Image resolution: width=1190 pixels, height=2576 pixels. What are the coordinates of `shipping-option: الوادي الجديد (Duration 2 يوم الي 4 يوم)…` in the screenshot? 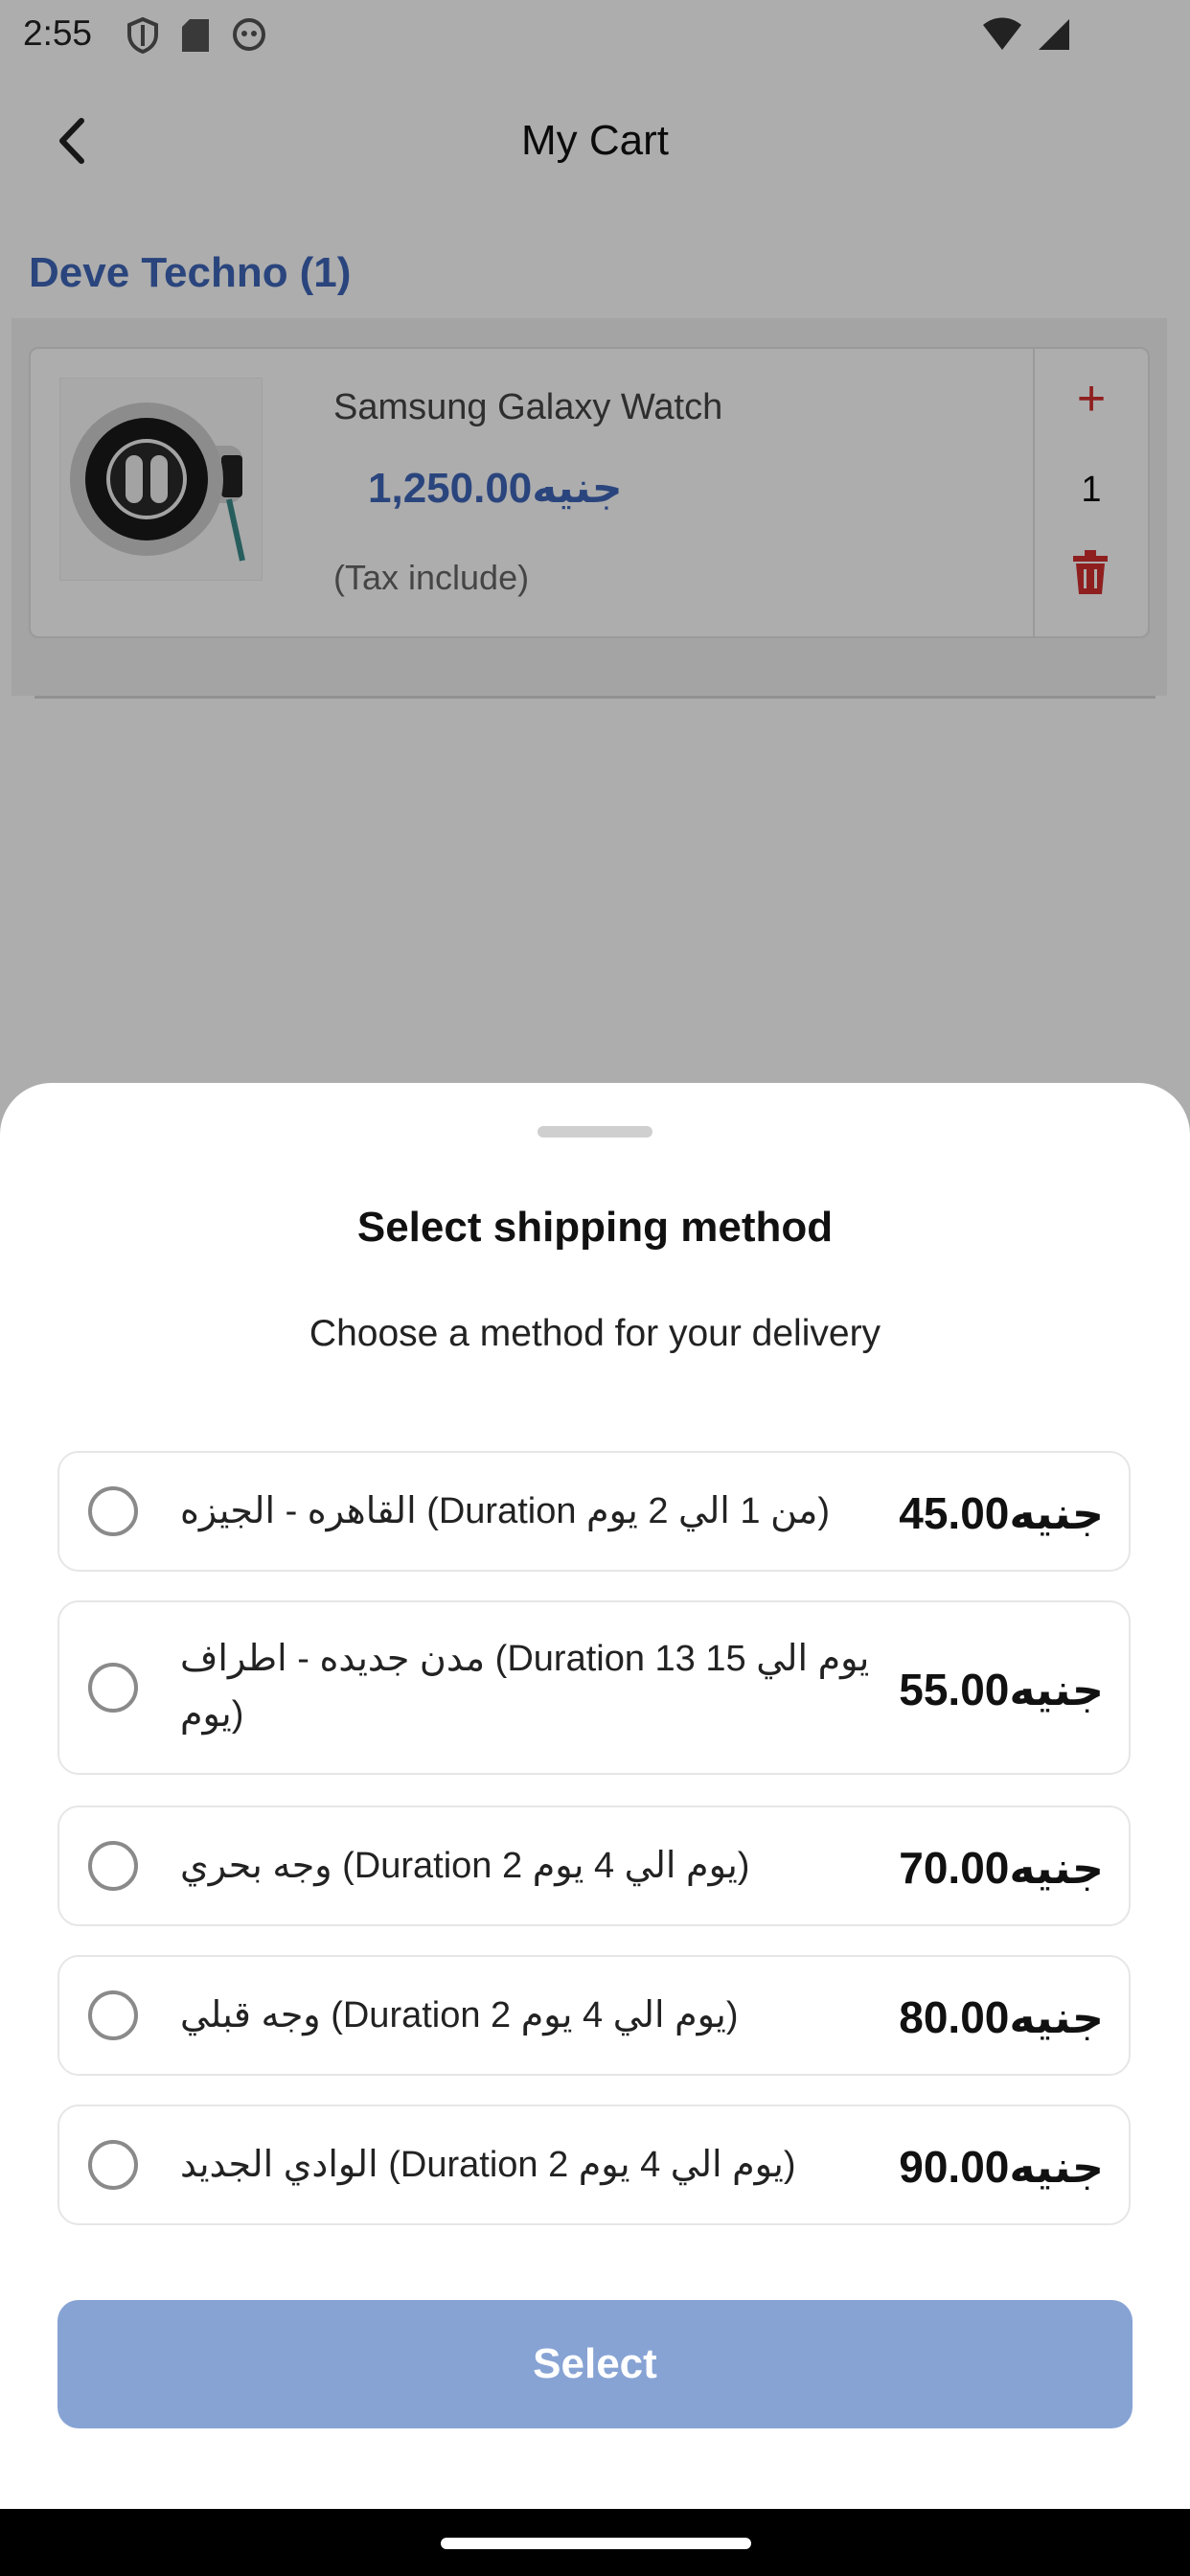 It's located at (594, 2164).